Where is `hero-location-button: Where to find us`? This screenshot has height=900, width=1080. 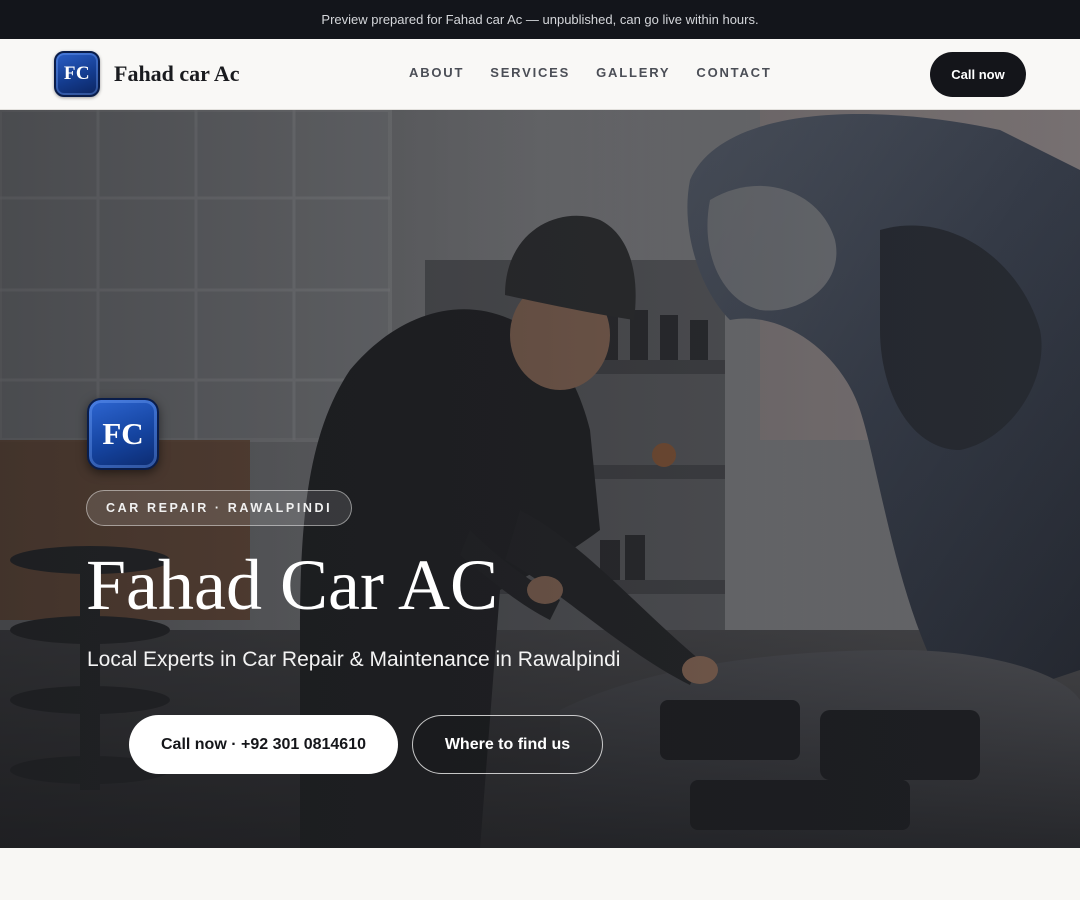 hero-location-button: Where to find us is located at coordinates (507, 744).